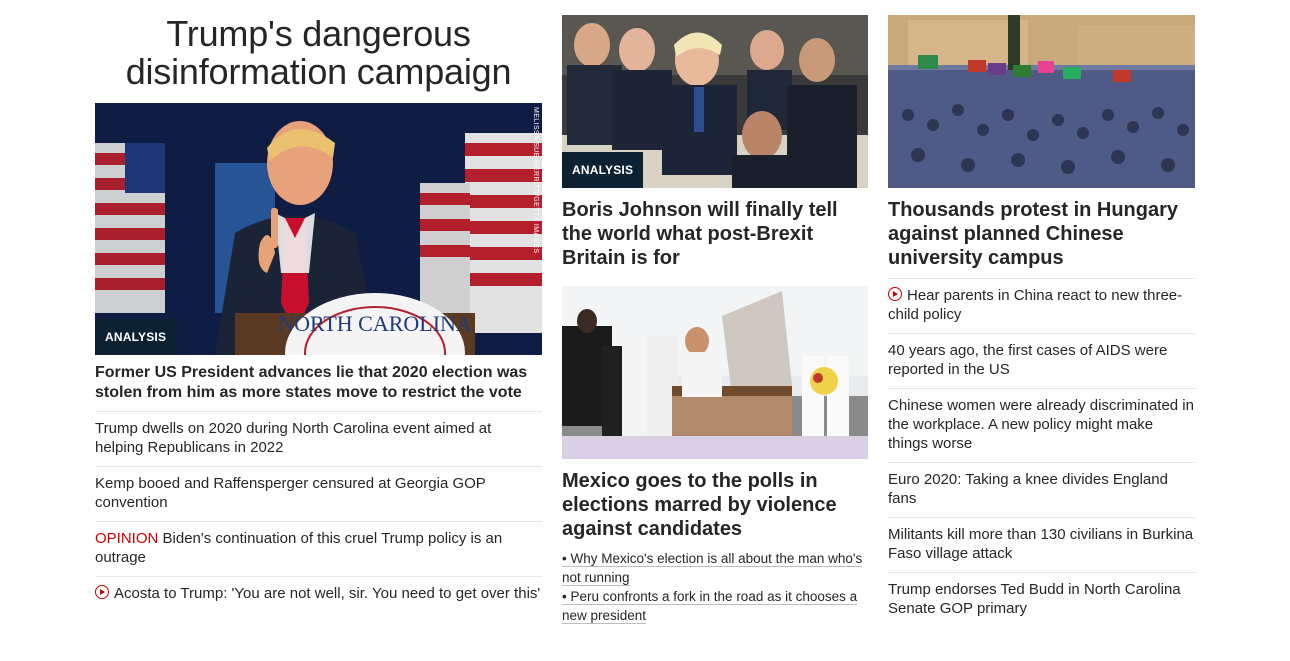  I want to click on protest-photo, so click(1041, 101).